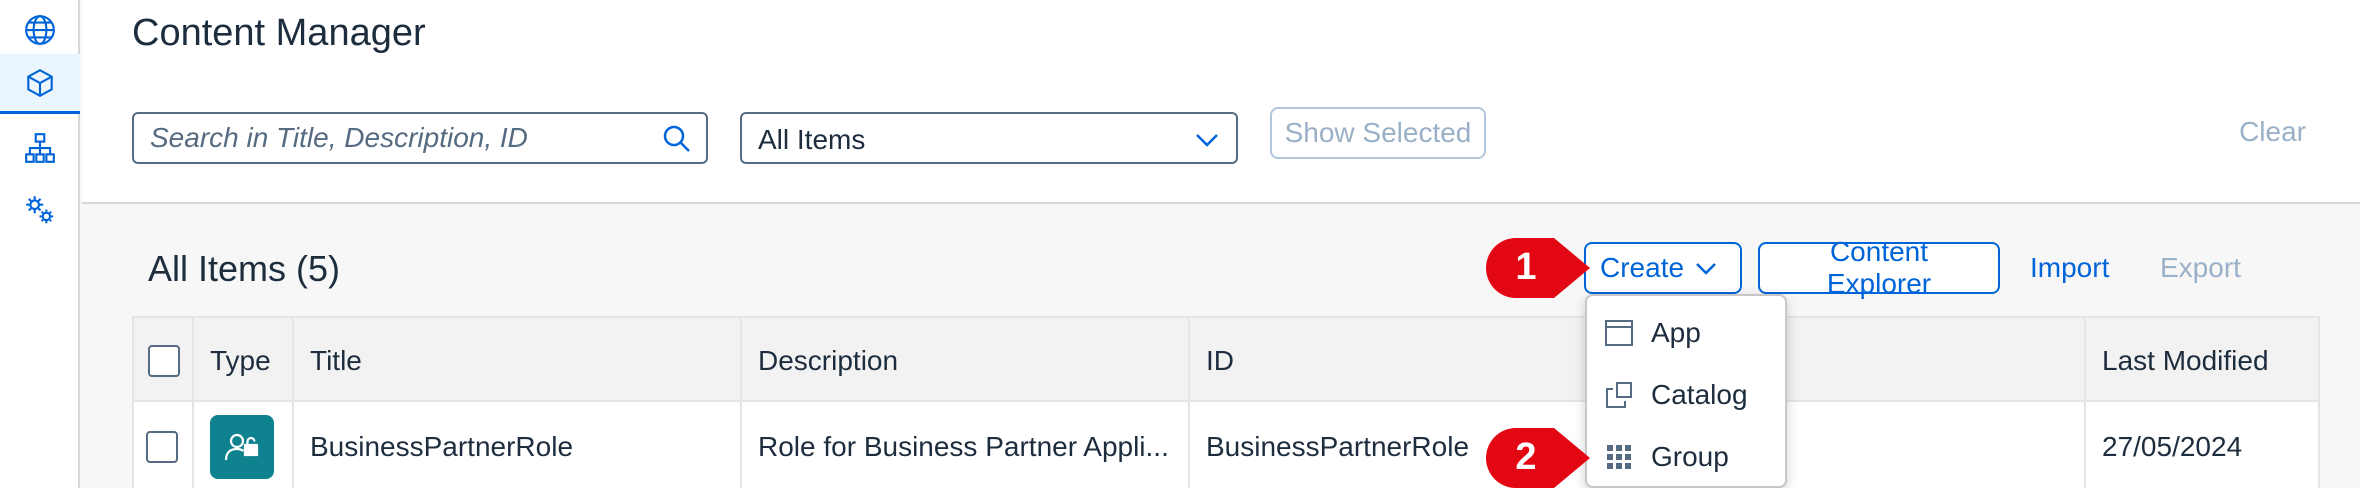 The width and height of the screenshot is (2360, 488). What do you see at coordinates (1526, 457) in the screenshot?
I see `step-callout-number: 2` at bounding box center [1526, 457].